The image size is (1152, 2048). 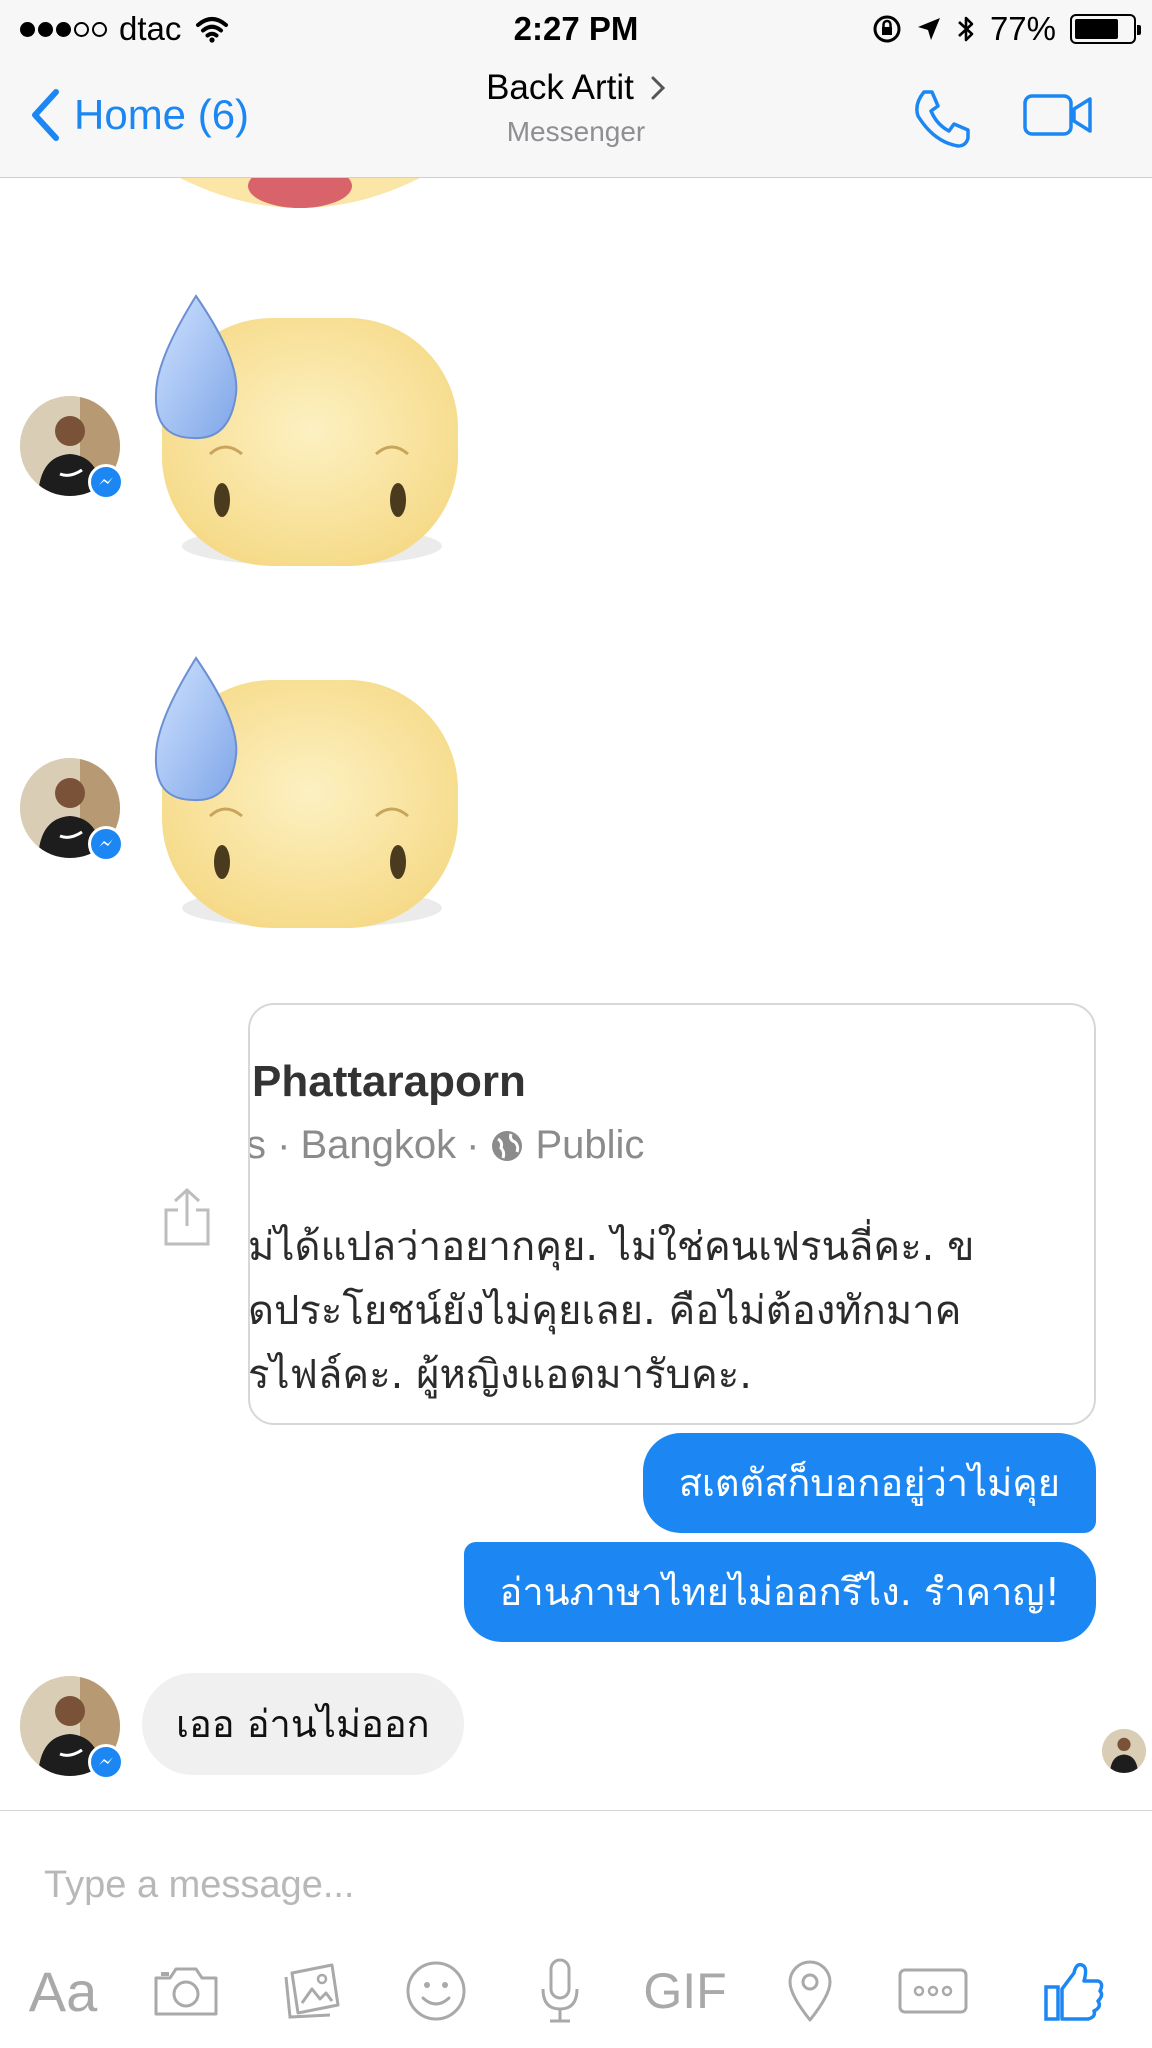 What do you see at coordinates (966, 29) in the screenshot?
I see `bluetooth-icon` at bounding box center [966, 29].